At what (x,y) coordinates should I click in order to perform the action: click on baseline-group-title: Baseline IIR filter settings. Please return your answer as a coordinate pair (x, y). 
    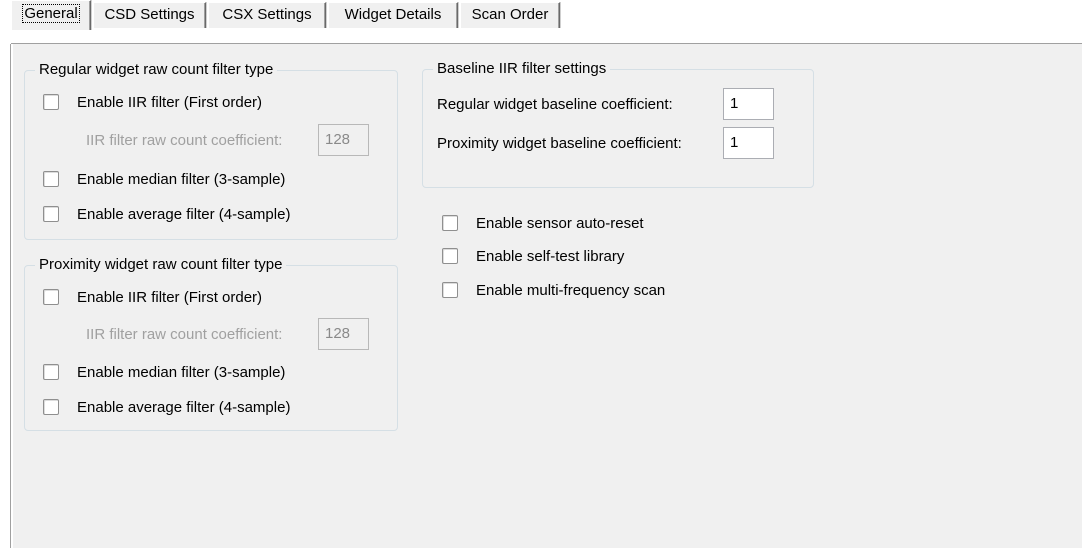
    Looking at the image, I should click on (522, 69).